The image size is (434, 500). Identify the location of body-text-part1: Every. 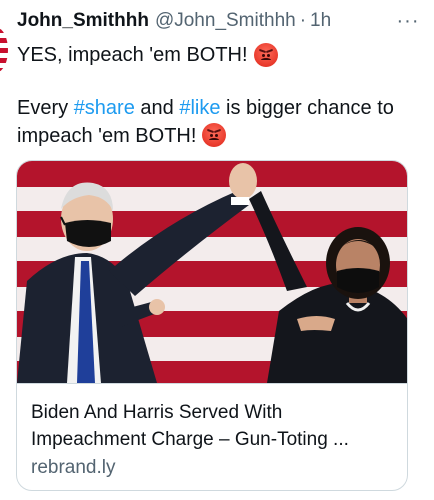
(45, 108).